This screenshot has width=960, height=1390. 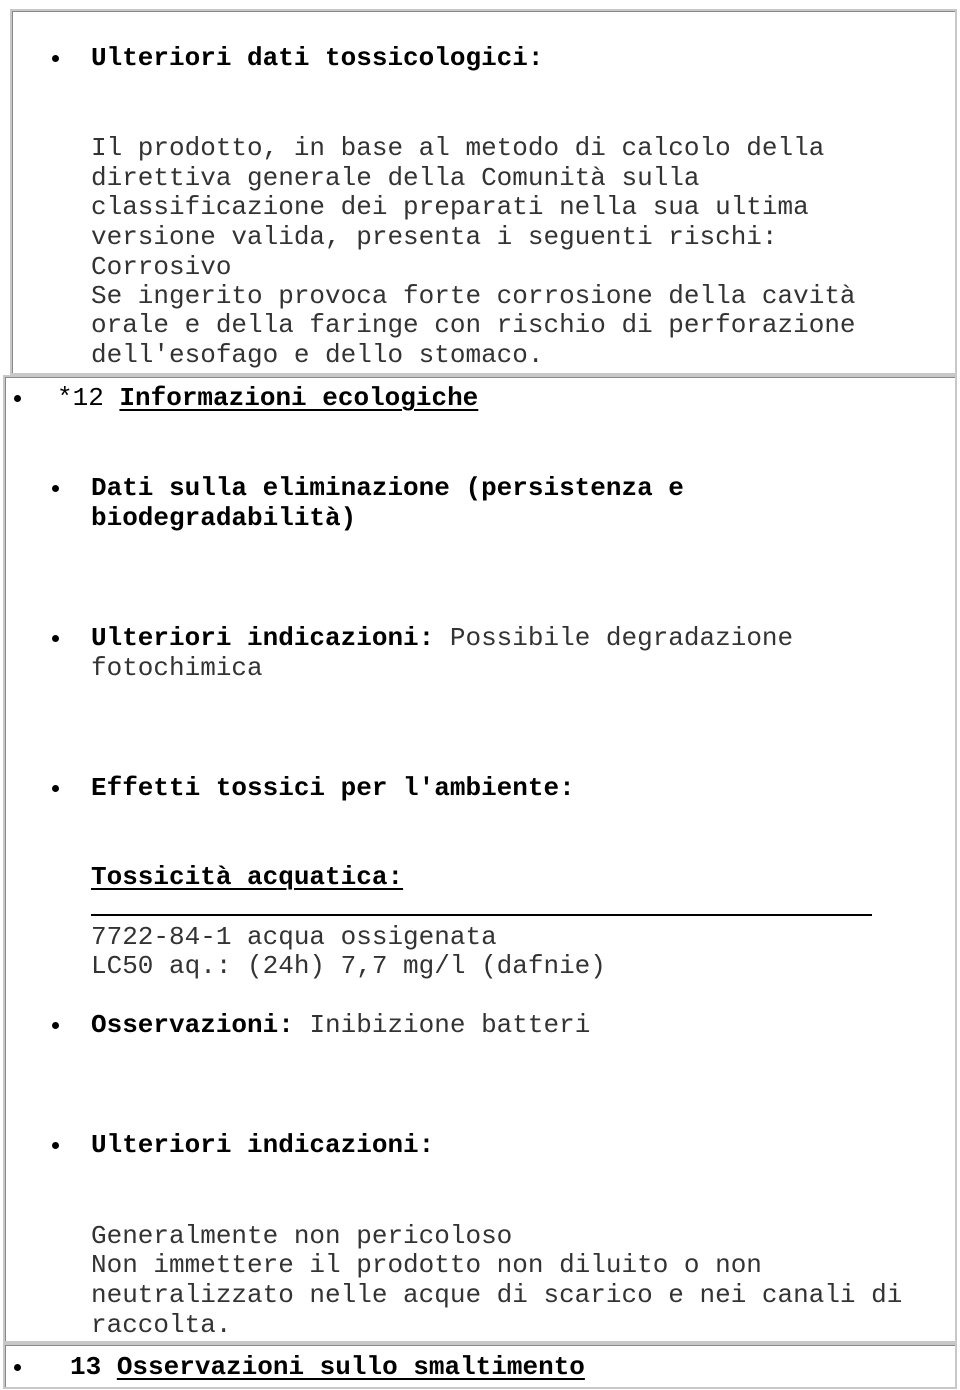 I want to click on elimination-label: Dati sulla eliminazione (persistenza e, so click(x=387, y=488).